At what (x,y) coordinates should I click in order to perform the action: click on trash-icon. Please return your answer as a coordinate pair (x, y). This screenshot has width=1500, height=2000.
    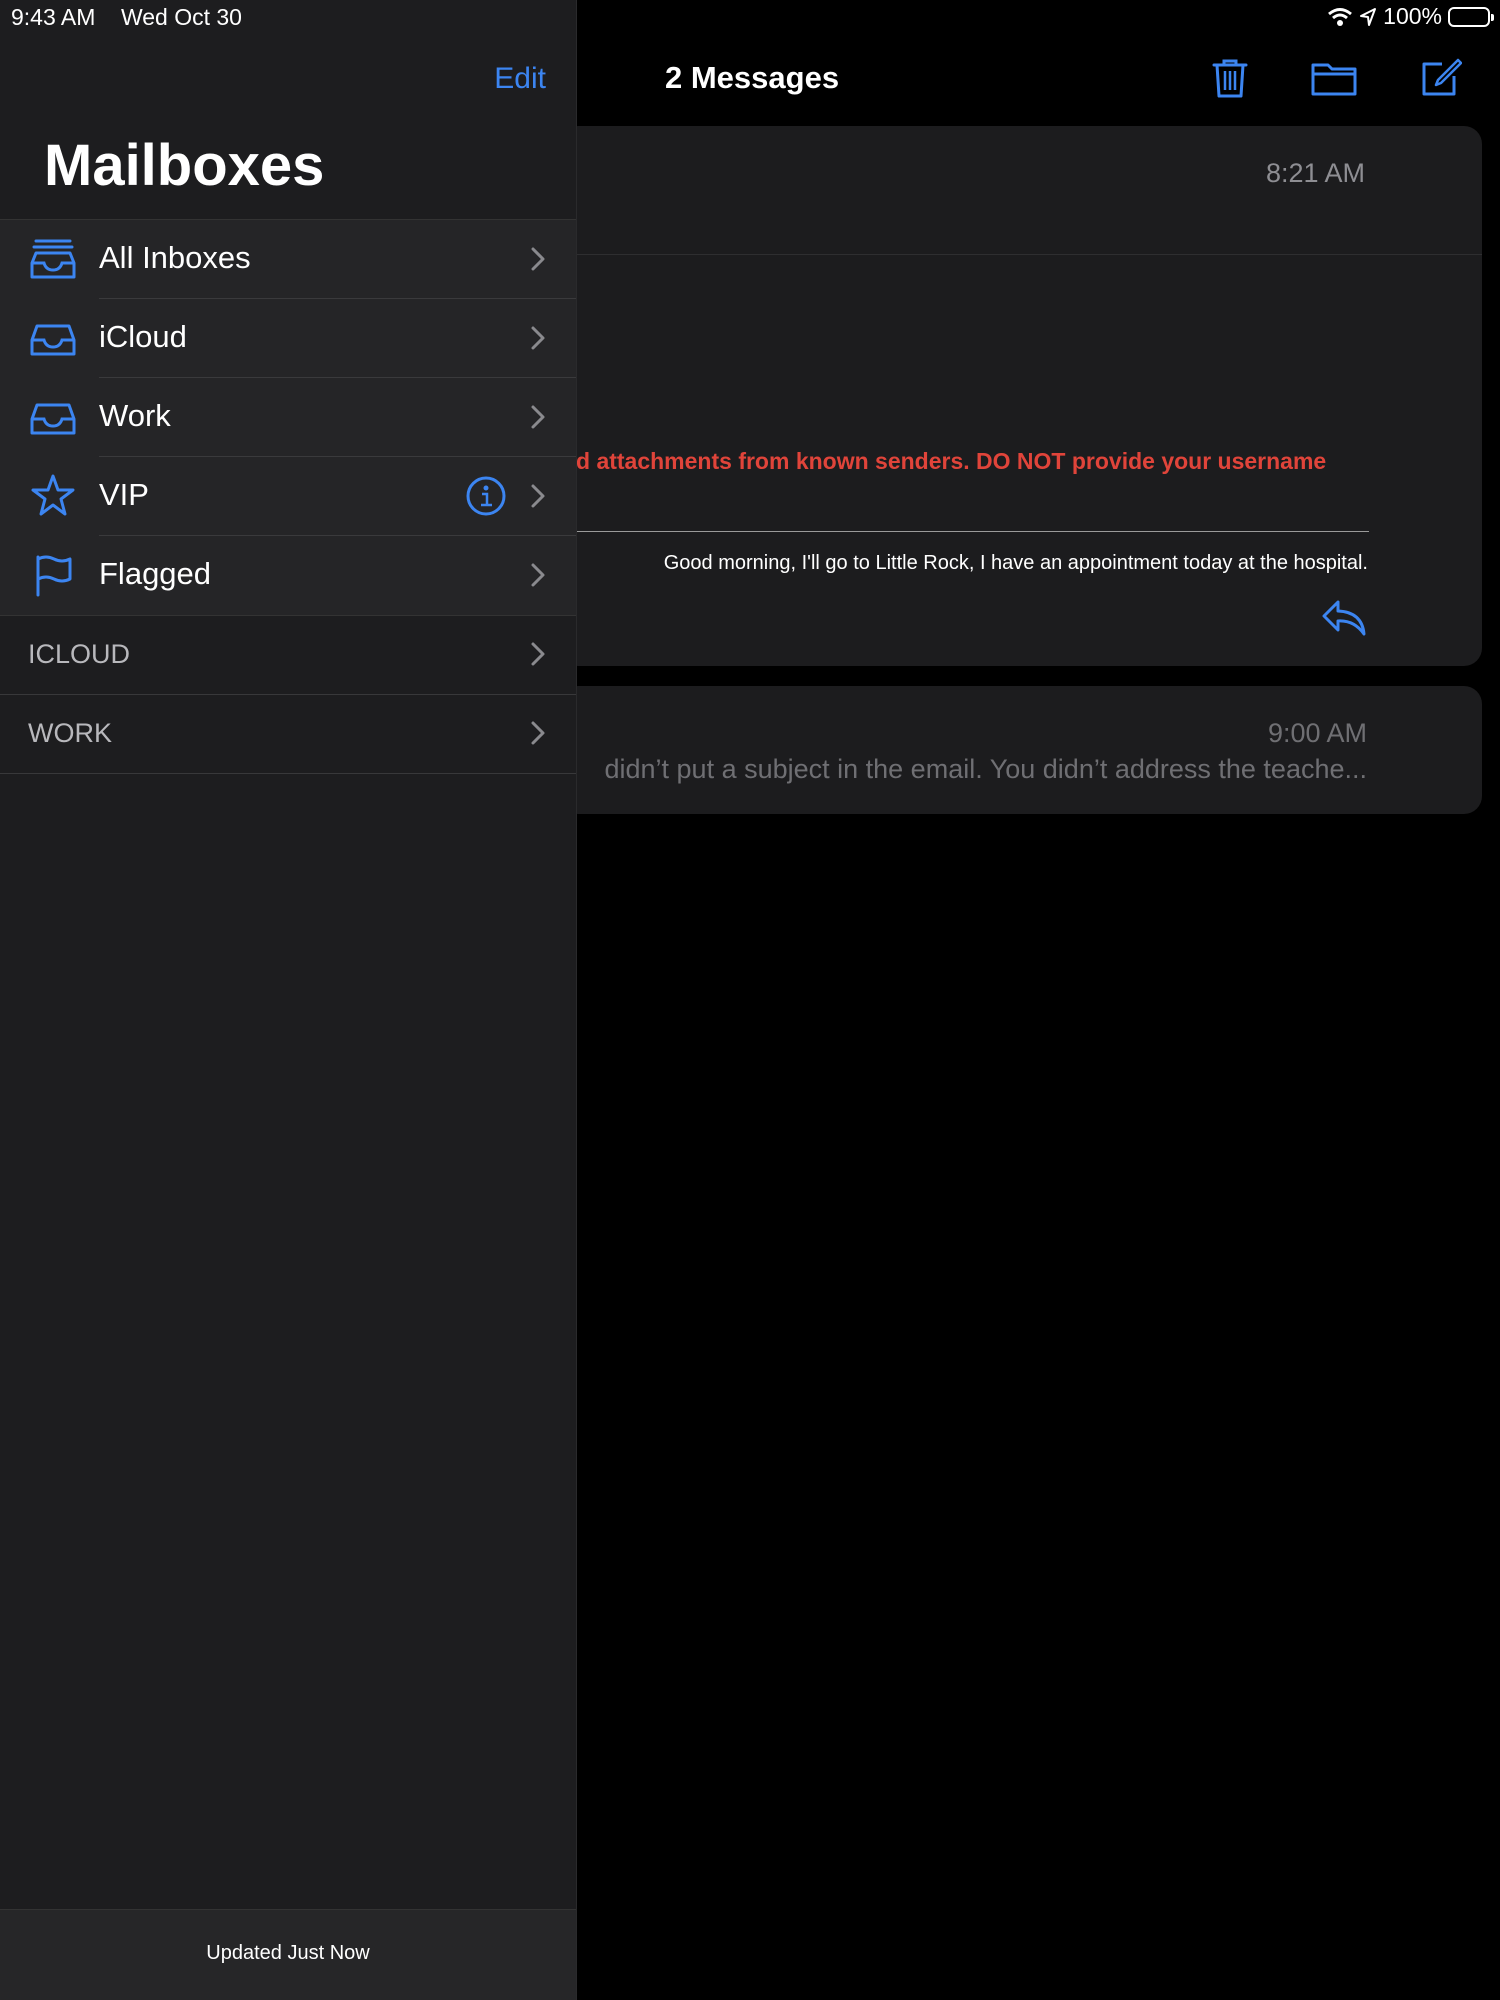
    Looking at the image, I should click on (1230, 78).